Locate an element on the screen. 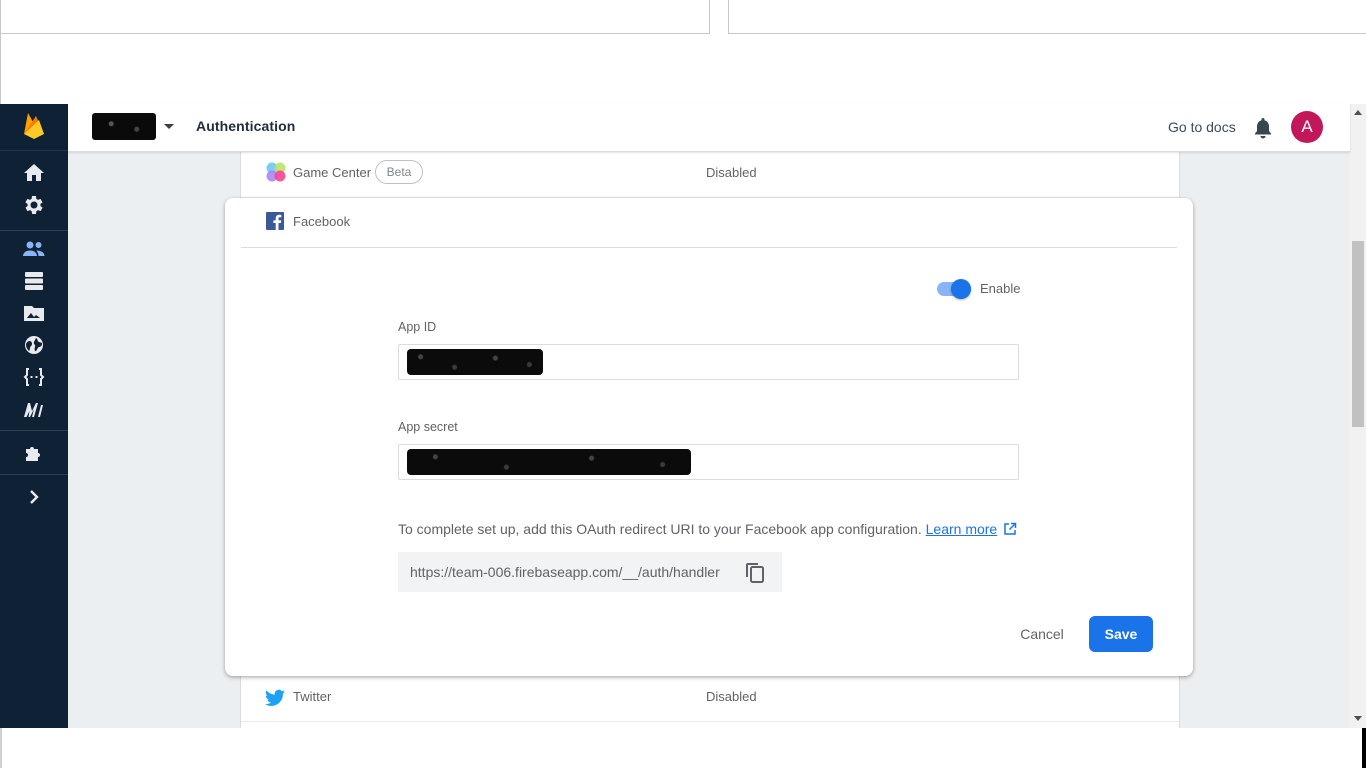  chevron-down-icon is located at coordinates (169, 126).